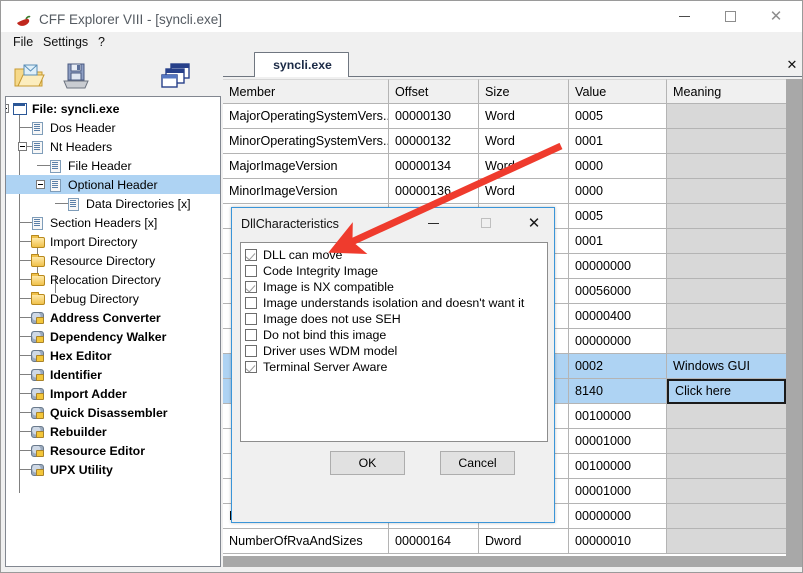 This screenshot has width=803, height=573. I want to click on tree-item: Data Directories [x], so click(113, 203).